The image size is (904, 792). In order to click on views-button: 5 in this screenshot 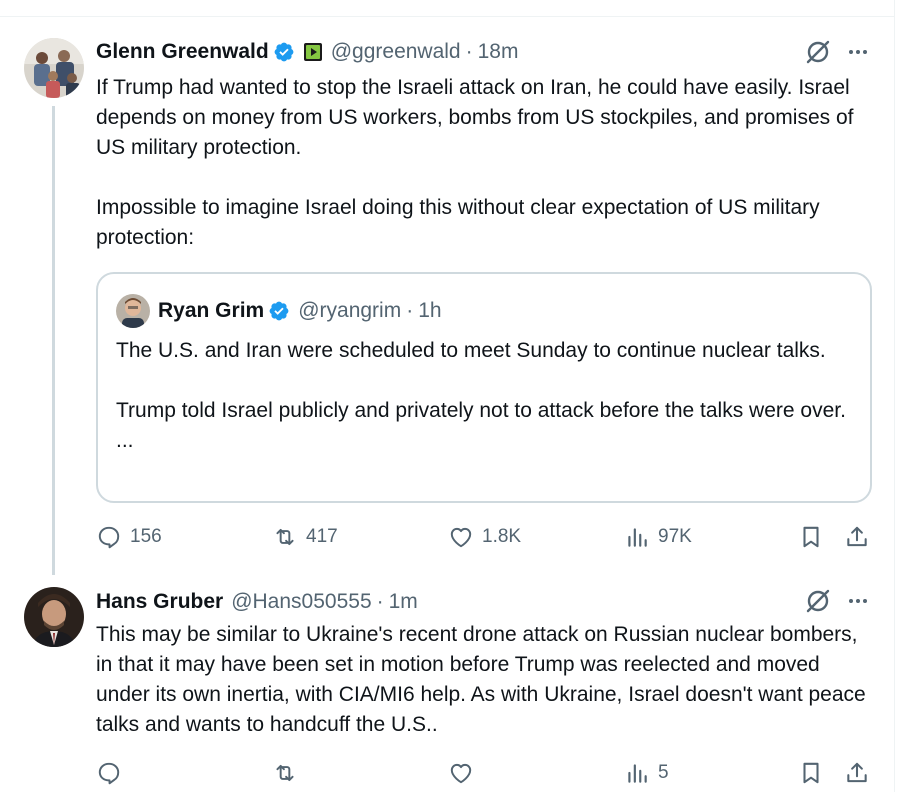, I will do `click(646, 773)`.